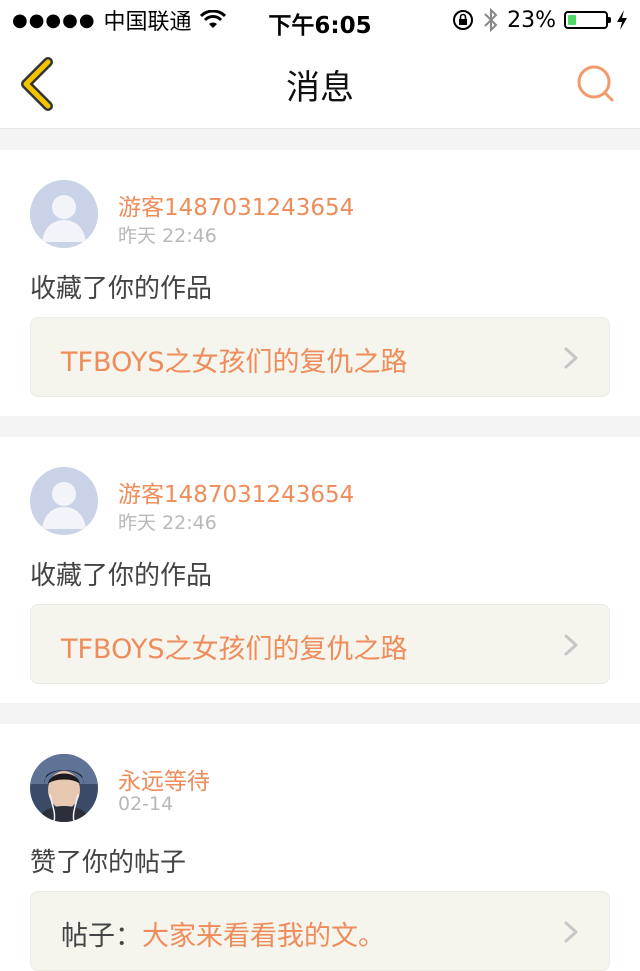 This screenshot has height=971, width=640. What do you see at coordinates (622, 20) in the screenshot?
I see `charging-bolt-icon` at bounding box center [622, 20].